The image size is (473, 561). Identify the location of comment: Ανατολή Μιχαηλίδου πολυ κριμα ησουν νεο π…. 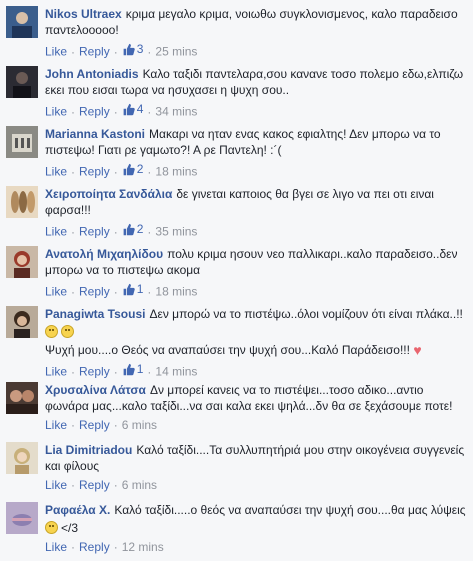
(236, 270).